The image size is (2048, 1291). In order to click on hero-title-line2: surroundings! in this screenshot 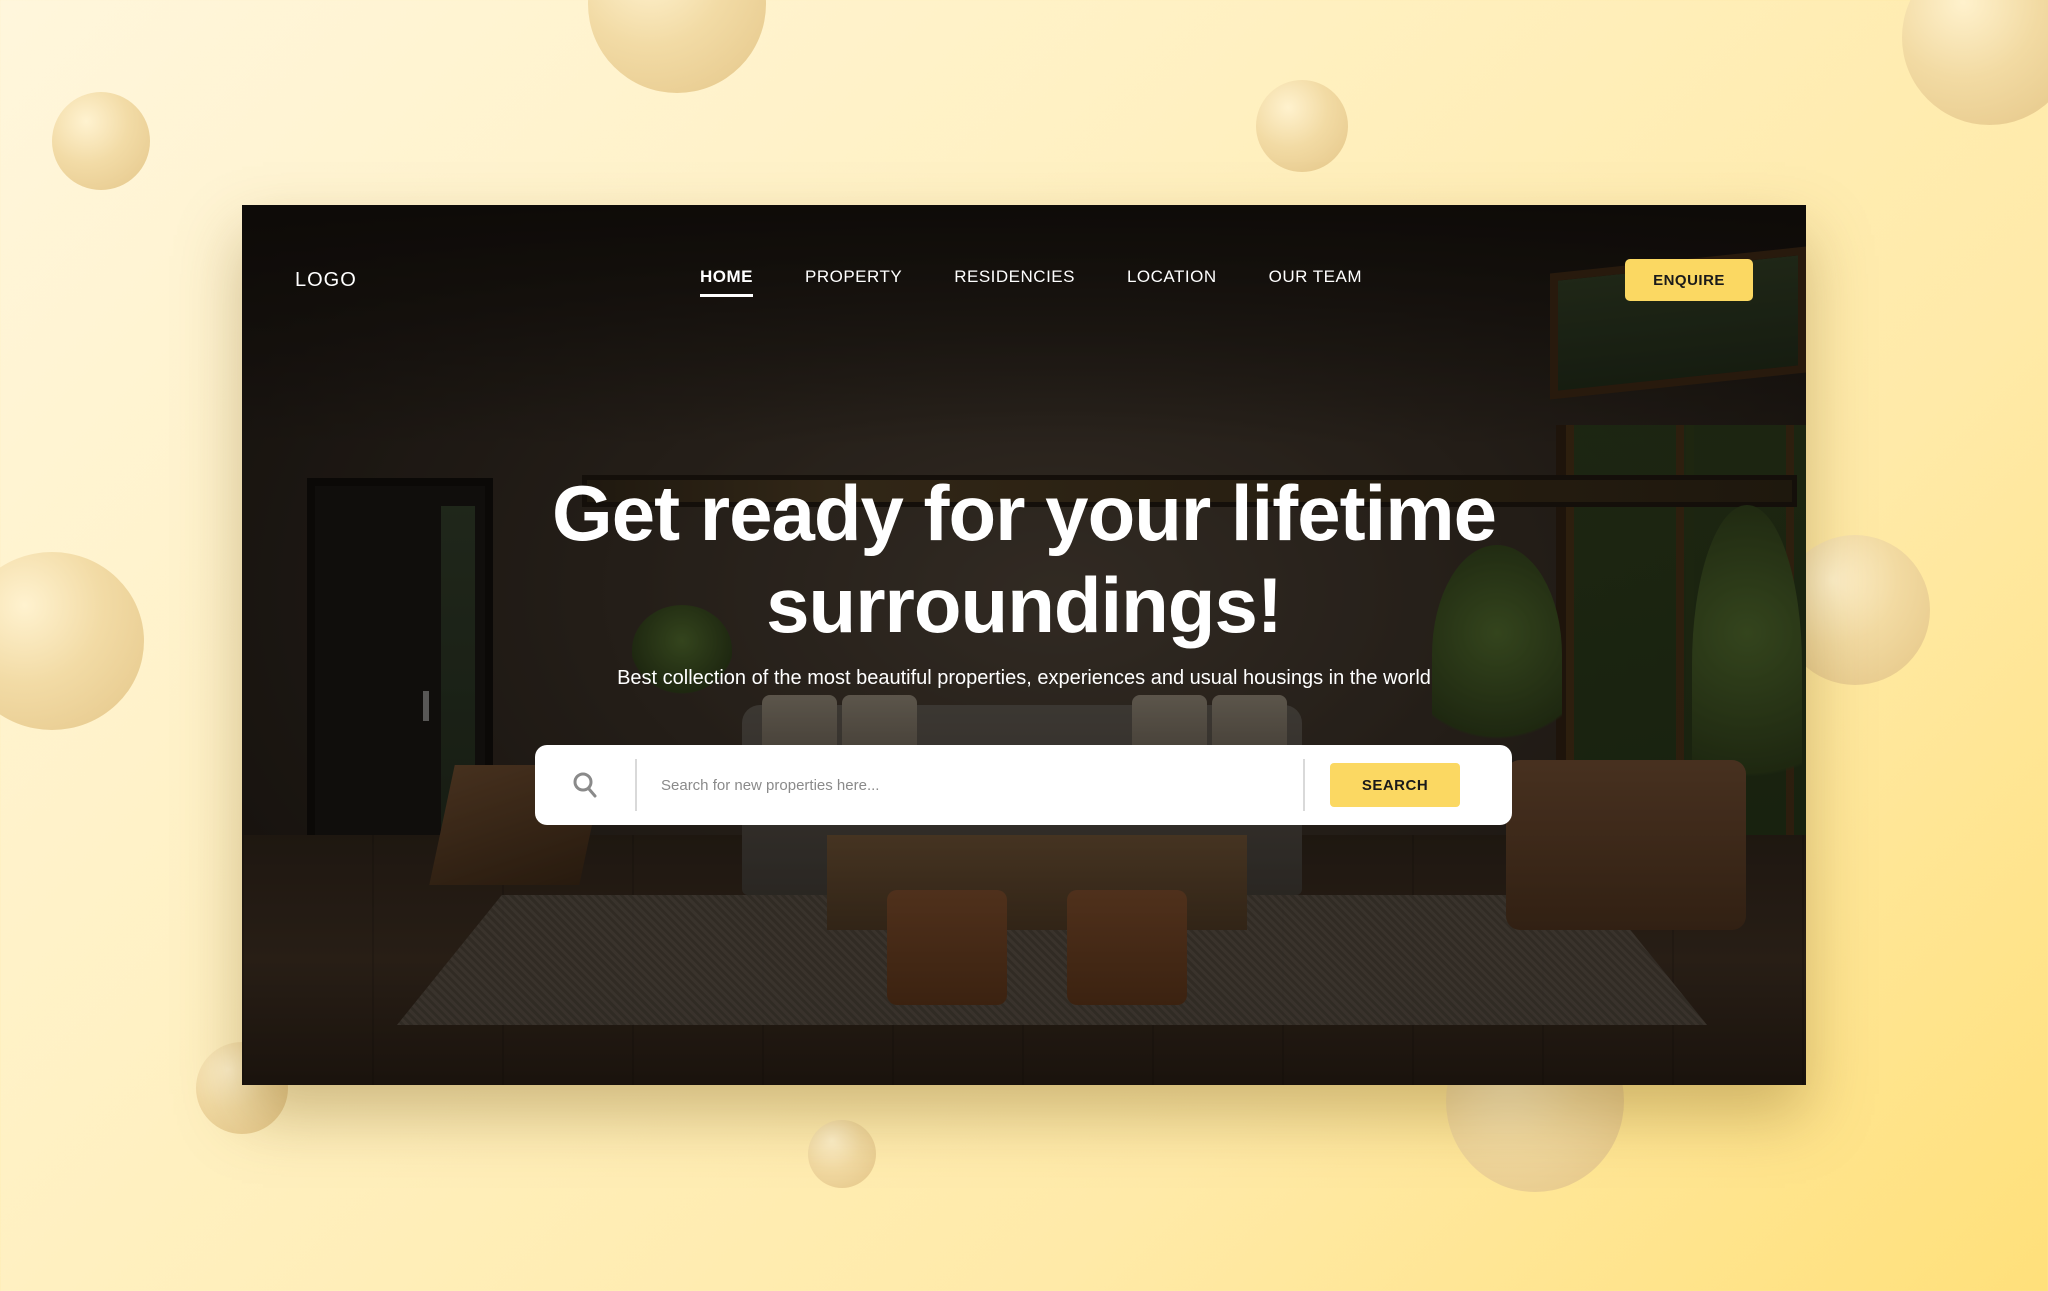, I will do `click(1024, 605)`.